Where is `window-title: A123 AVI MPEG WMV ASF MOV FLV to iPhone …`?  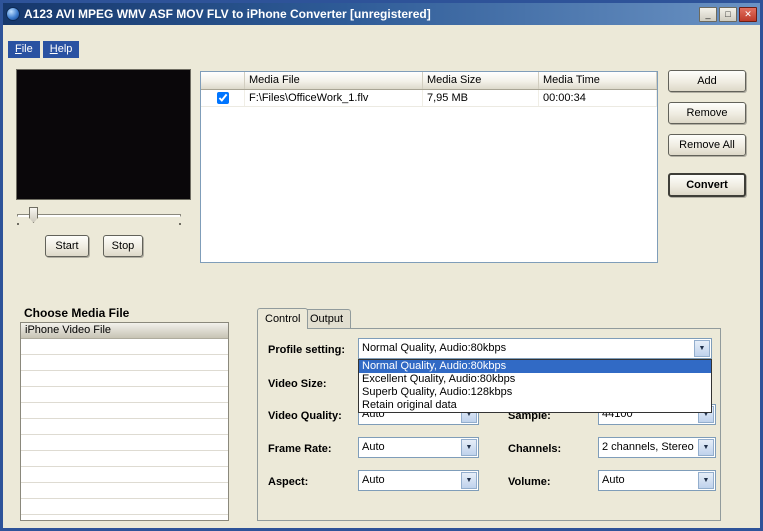 window-title: A123 AVI MPEG WMV ASF MOV FLV to iPhone … is located at coordinates (227, 14).